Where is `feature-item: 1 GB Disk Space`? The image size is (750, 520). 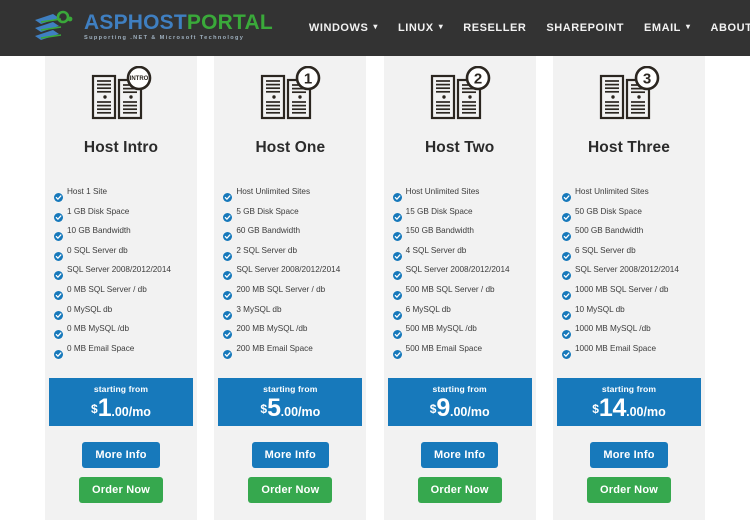 feature-item: 1 GB Disk Space is located at coordinates (121, 214).